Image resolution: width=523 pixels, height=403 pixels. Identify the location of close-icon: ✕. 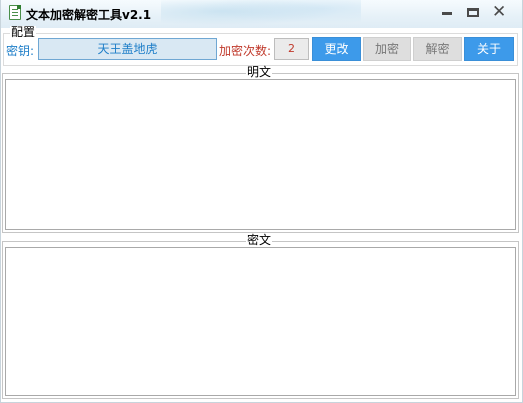
(499, 12).